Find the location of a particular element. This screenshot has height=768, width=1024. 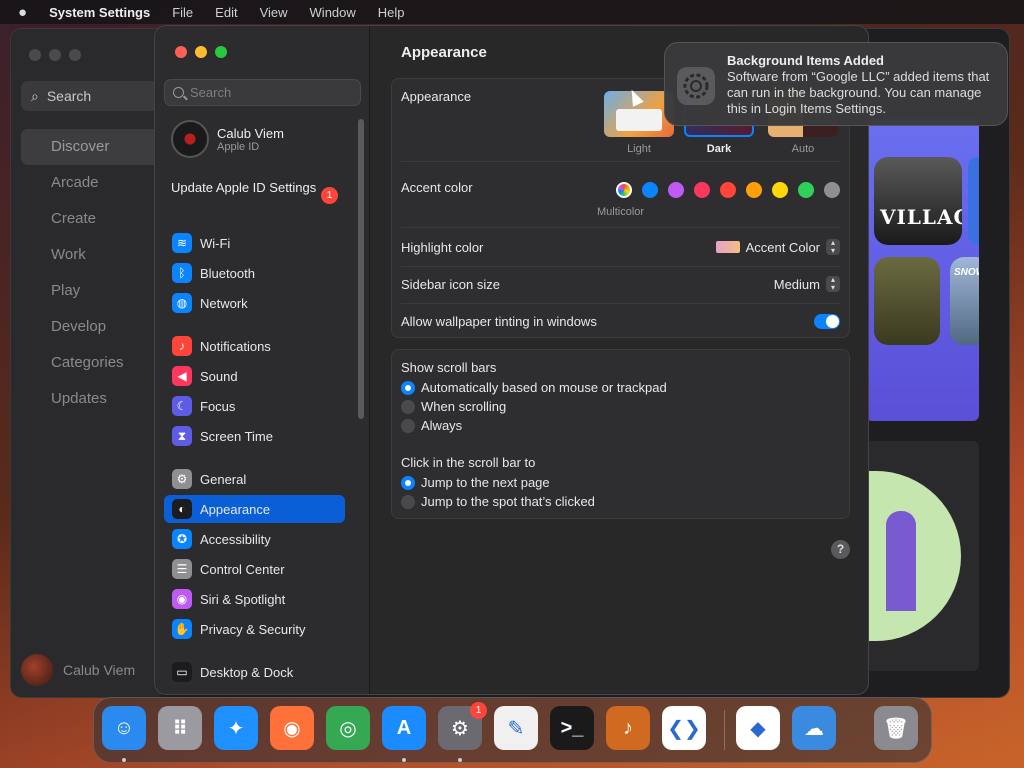

chrome-icon: ◎ is located at coordinates (348, 728).